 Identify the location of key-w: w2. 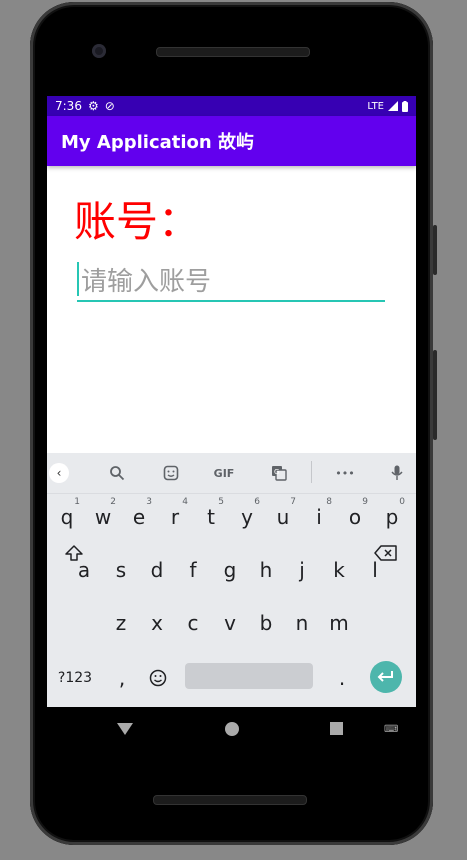
(103, 517).